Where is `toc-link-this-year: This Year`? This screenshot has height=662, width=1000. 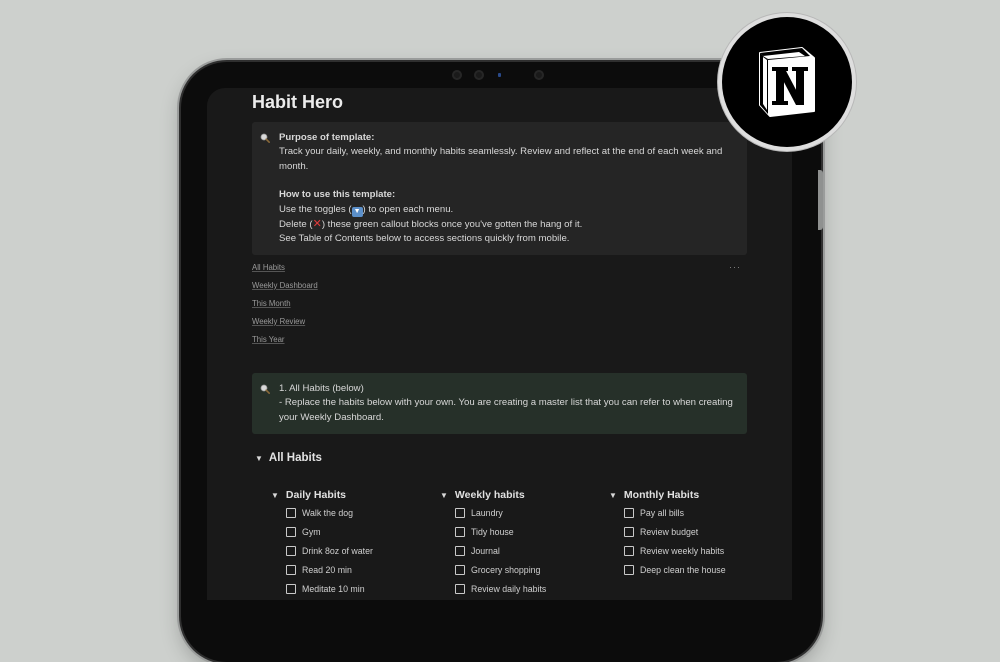 toc-link-this-year: This Year is located at coordinates (499, 343).